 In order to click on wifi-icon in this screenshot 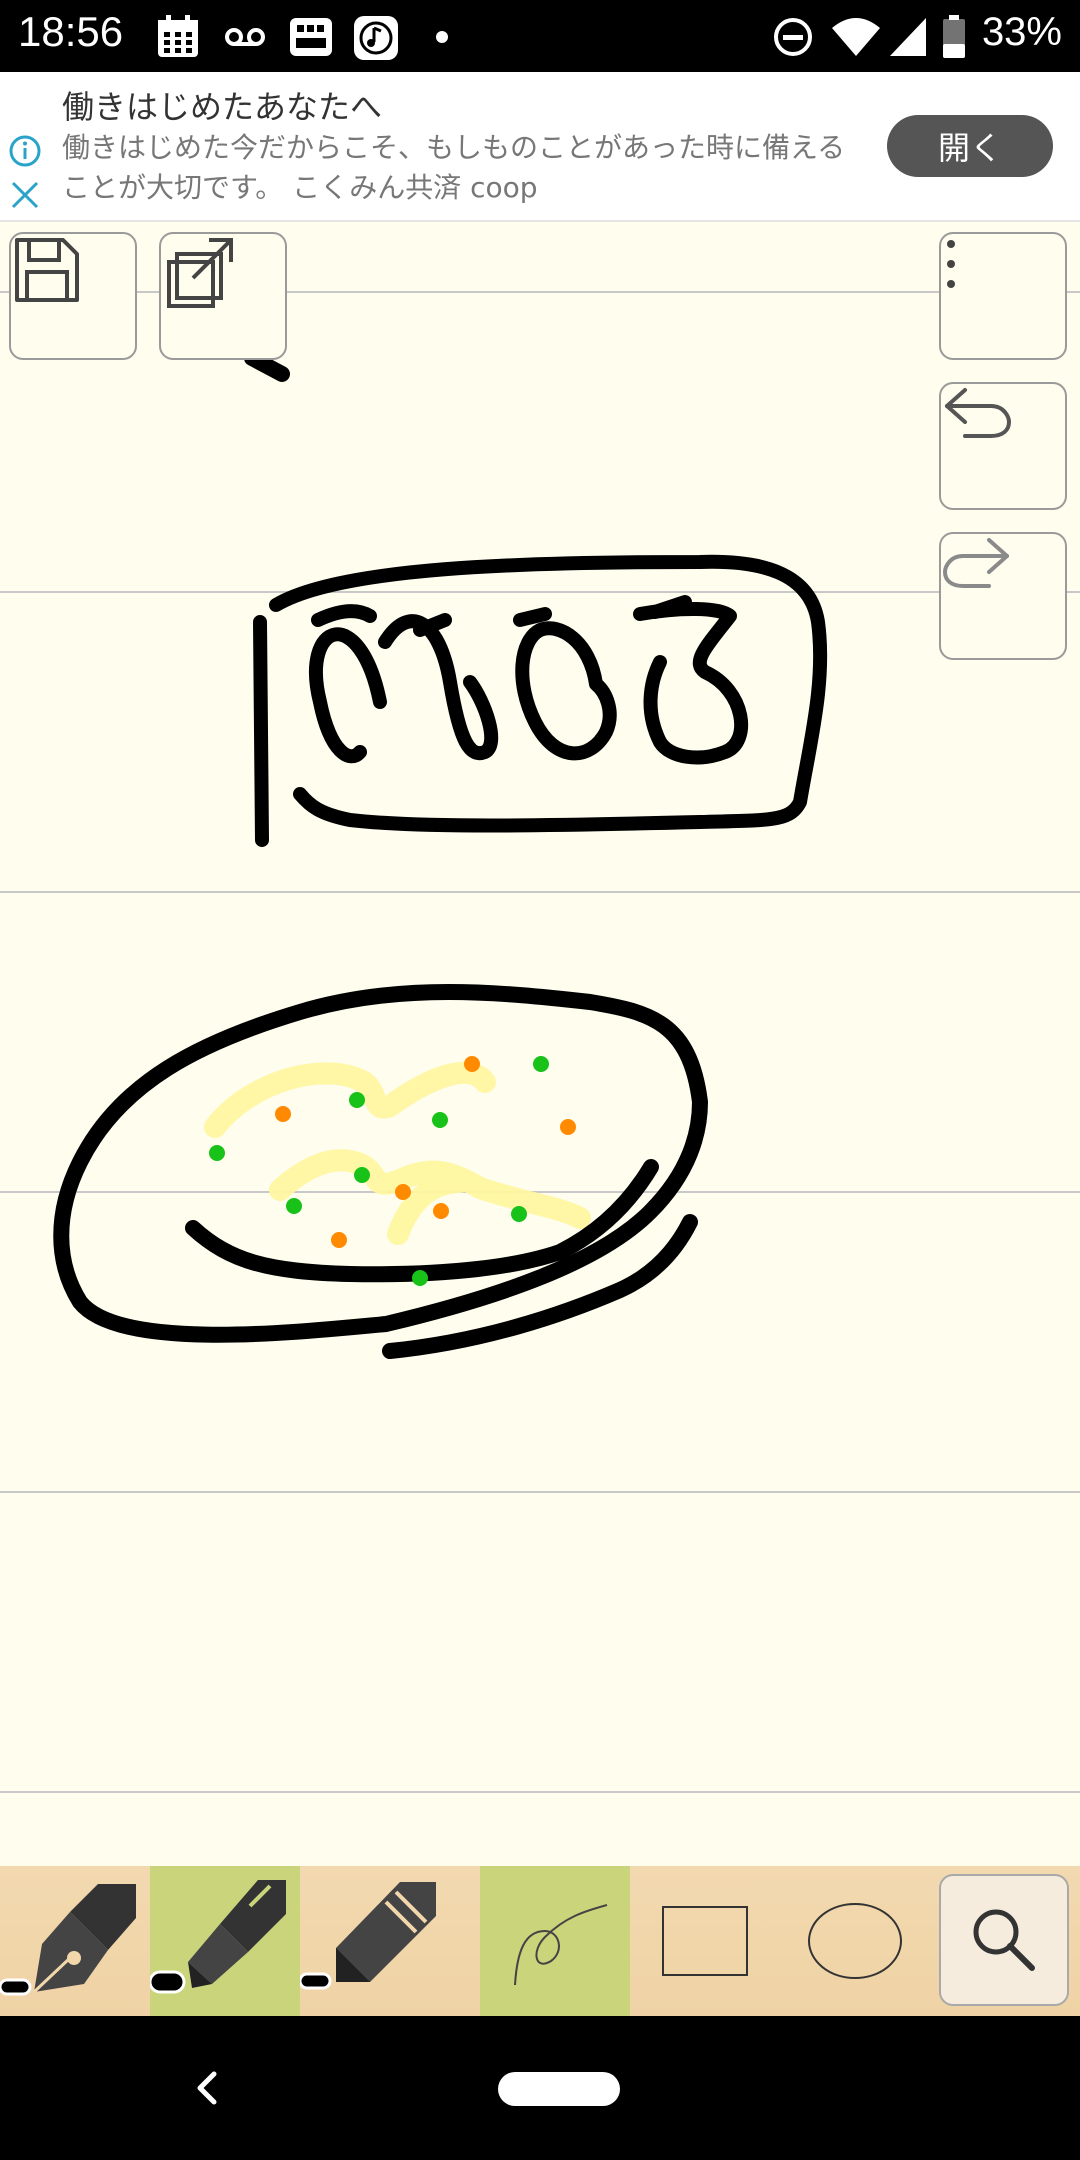, I will do `click(856, 37)`.